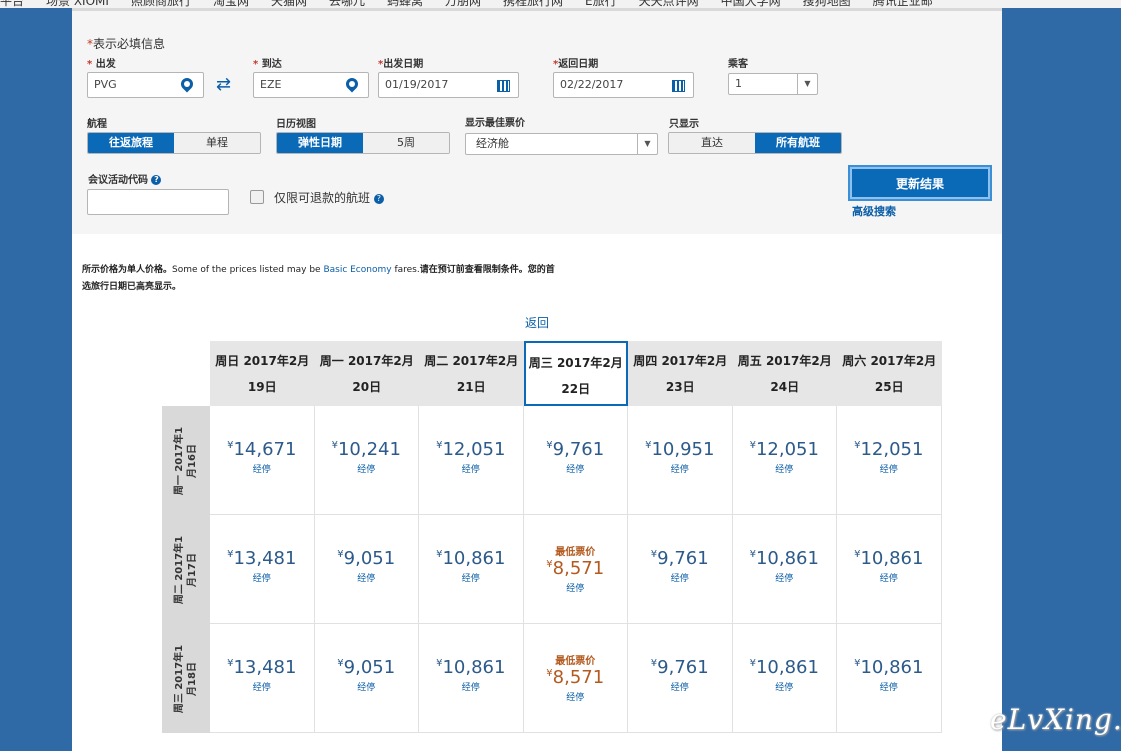 The height and width of the screenshot is (751, 1121). I want to click on depart-date-header: 周三 2017年1 月18日, so click(186, 678).